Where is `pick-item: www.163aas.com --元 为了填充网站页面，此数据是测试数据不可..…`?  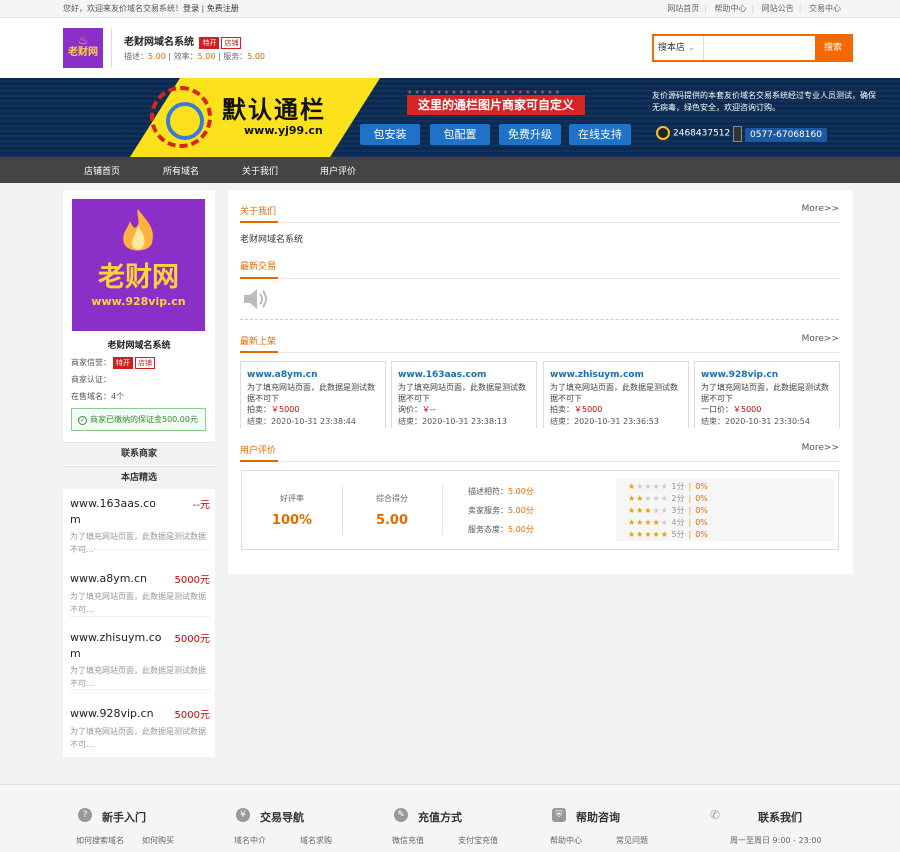 pick-item: www.163aas.com --元 为了填充网站页面，此数据是测试数据不可..… is located at coordinates (140, 523).